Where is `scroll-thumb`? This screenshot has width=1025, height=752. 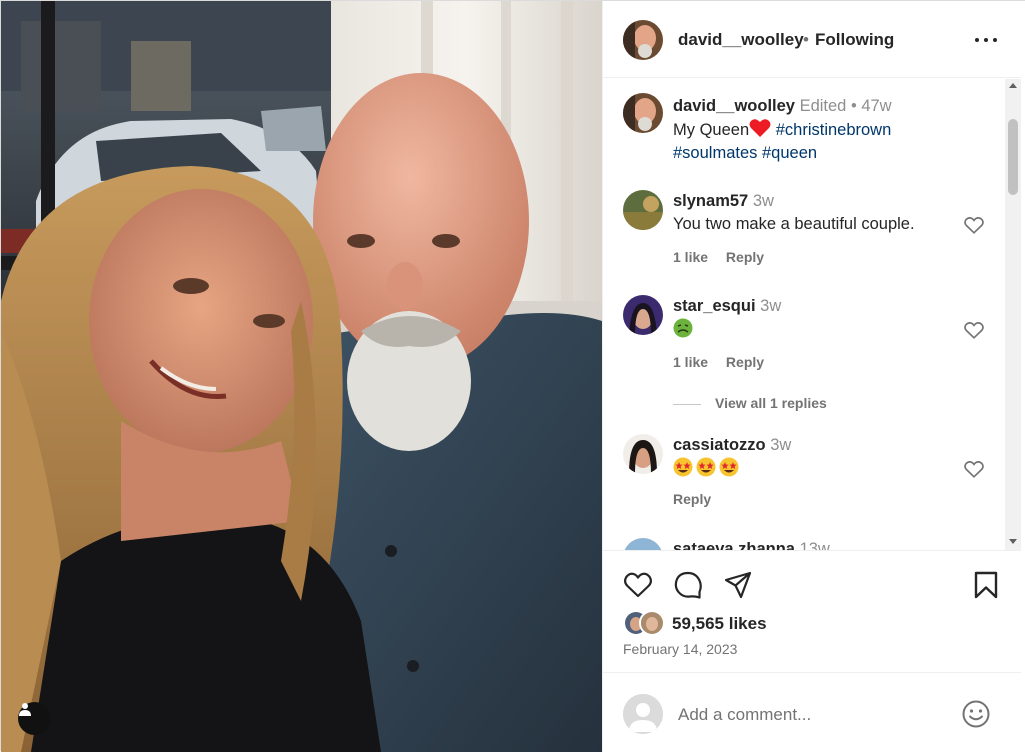 scroll-thumb is located at coordinates (1013, 157).